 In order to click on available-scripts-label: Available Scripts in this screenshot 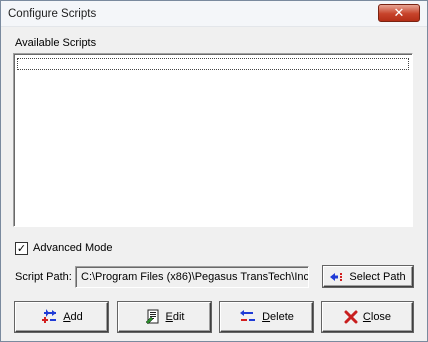, I will do `click(56, 43)`.